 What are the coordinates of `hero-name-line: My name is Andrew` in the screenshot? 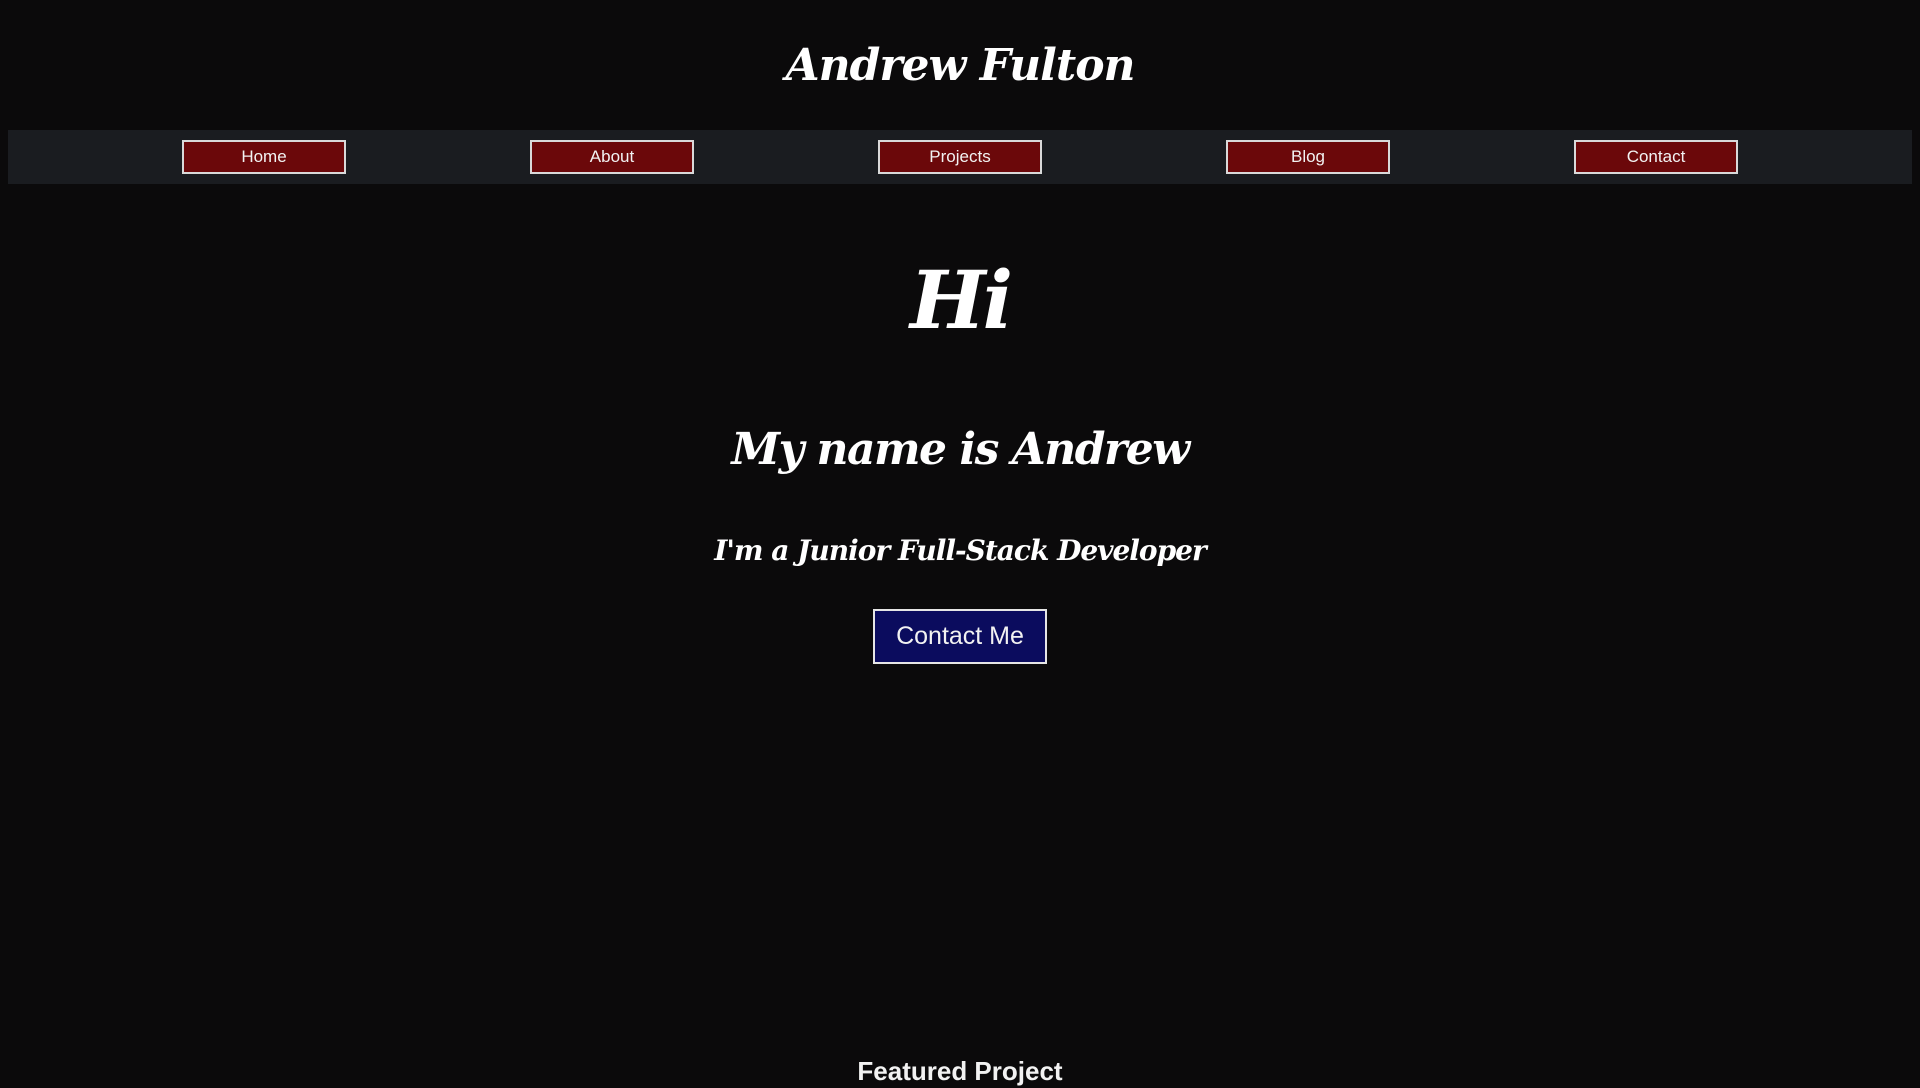 It's located at (960, 449).